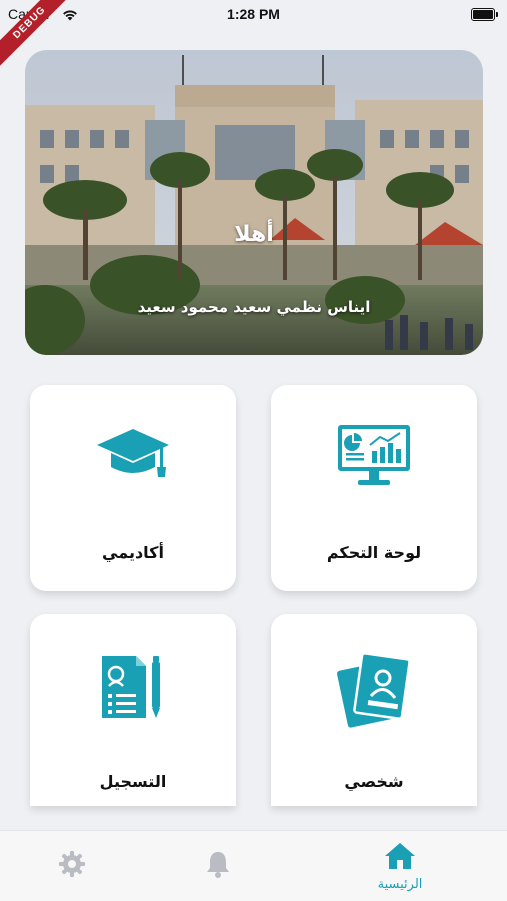 The image size is (507, 901). I want to click on nav-home-label: الرئيسية, so click(400, 884).